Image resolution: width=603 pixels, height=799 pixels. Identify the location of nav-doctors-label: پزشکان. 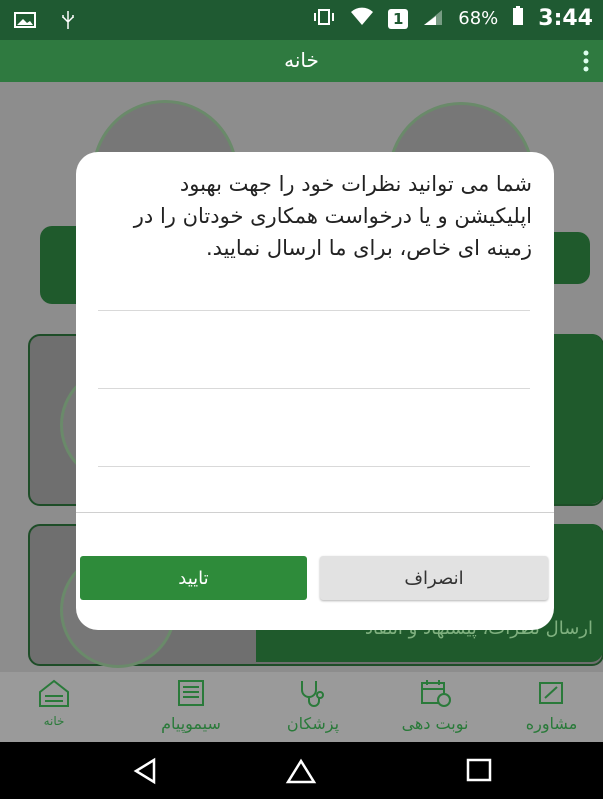
(313, 723).